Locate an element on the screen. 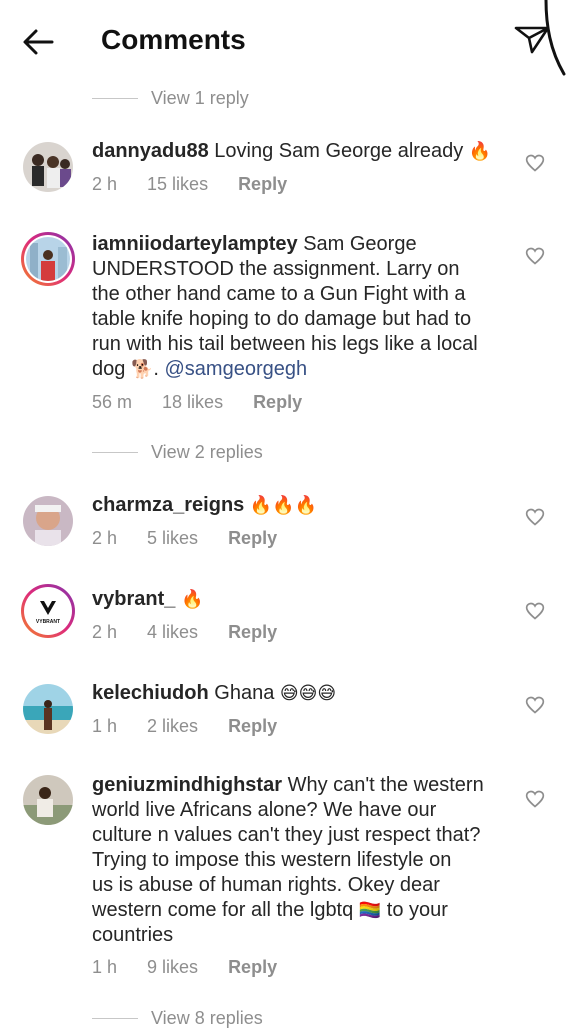  person-in-city-avatar is located at coordinates (48, 259).